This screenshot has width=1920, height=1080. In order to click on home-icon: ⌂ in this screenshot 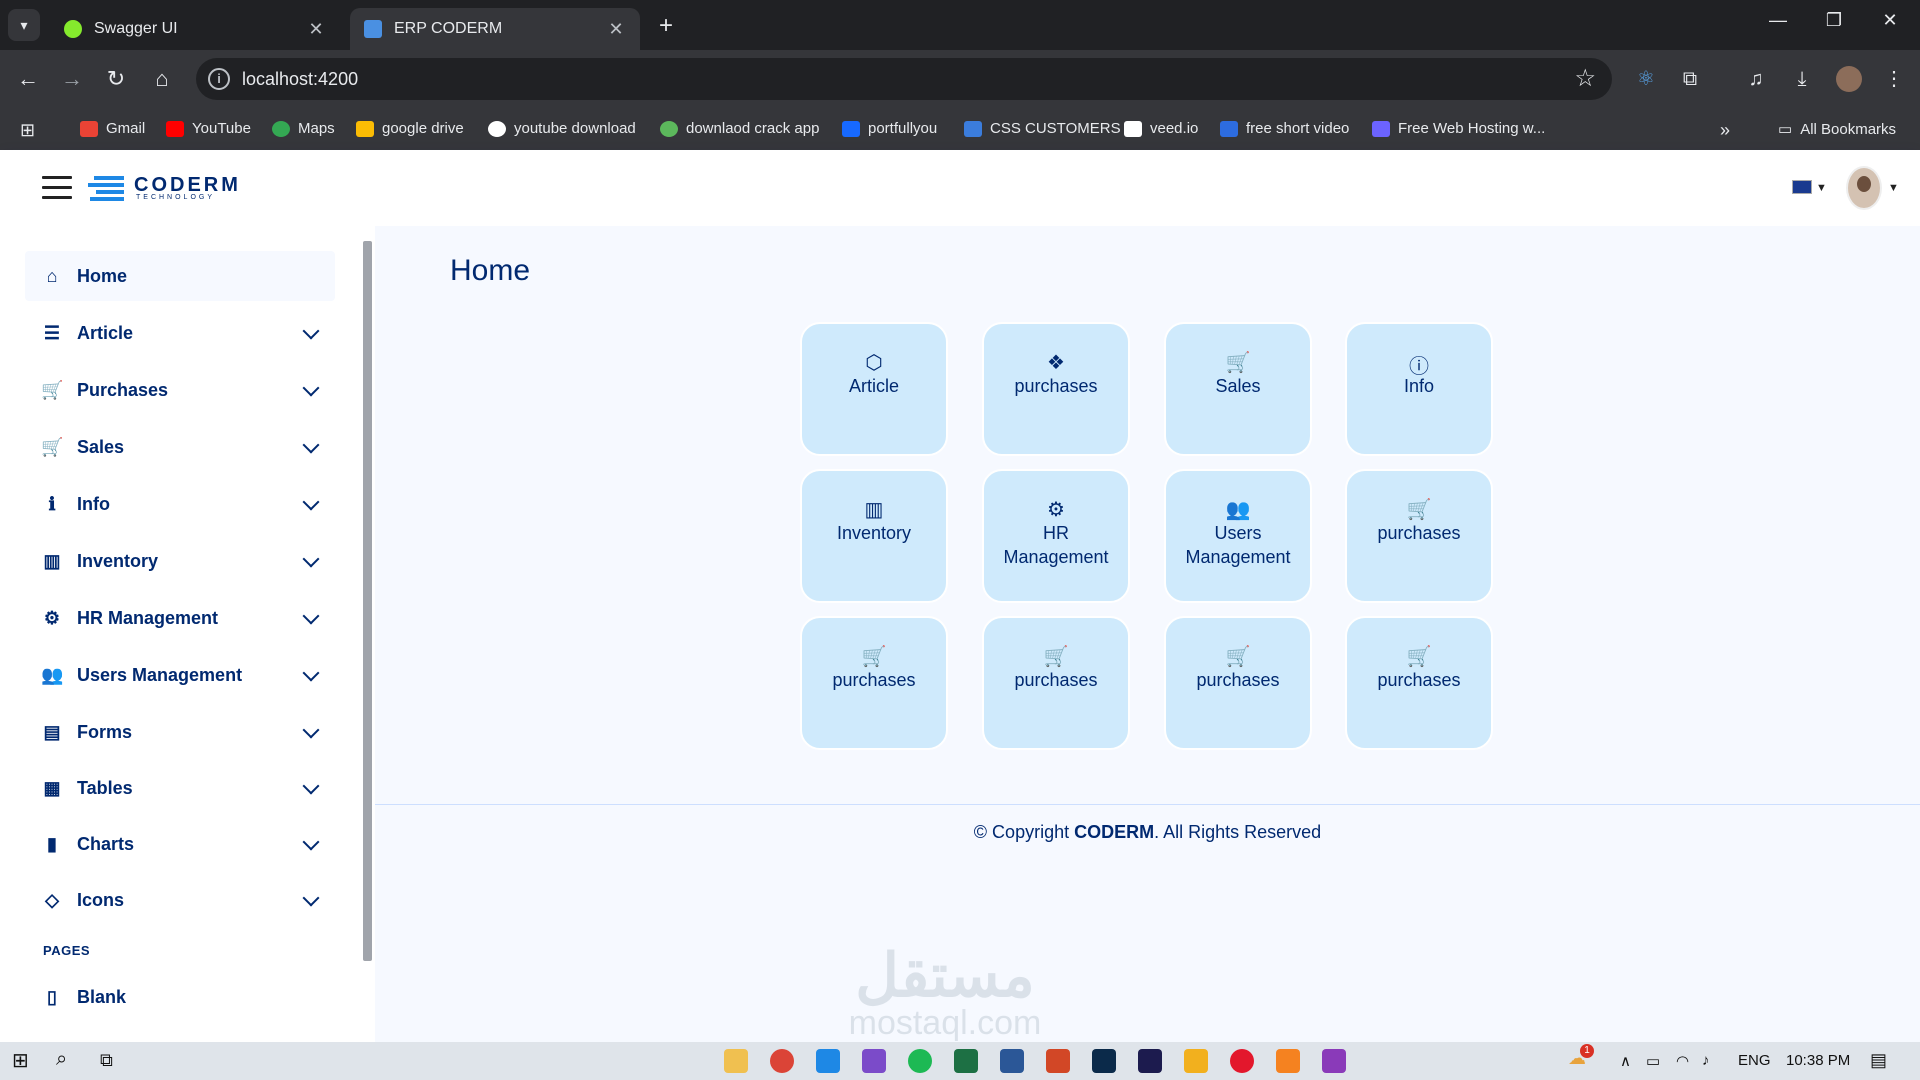, I will do `click(162, 79)`.